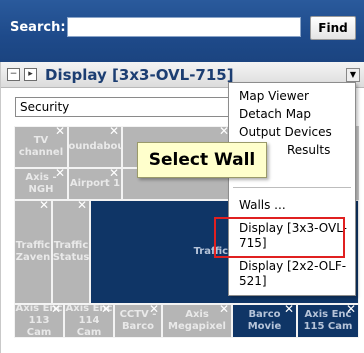  I want to click on menu-item-detach-map: Detach Map, so click(275, 114).